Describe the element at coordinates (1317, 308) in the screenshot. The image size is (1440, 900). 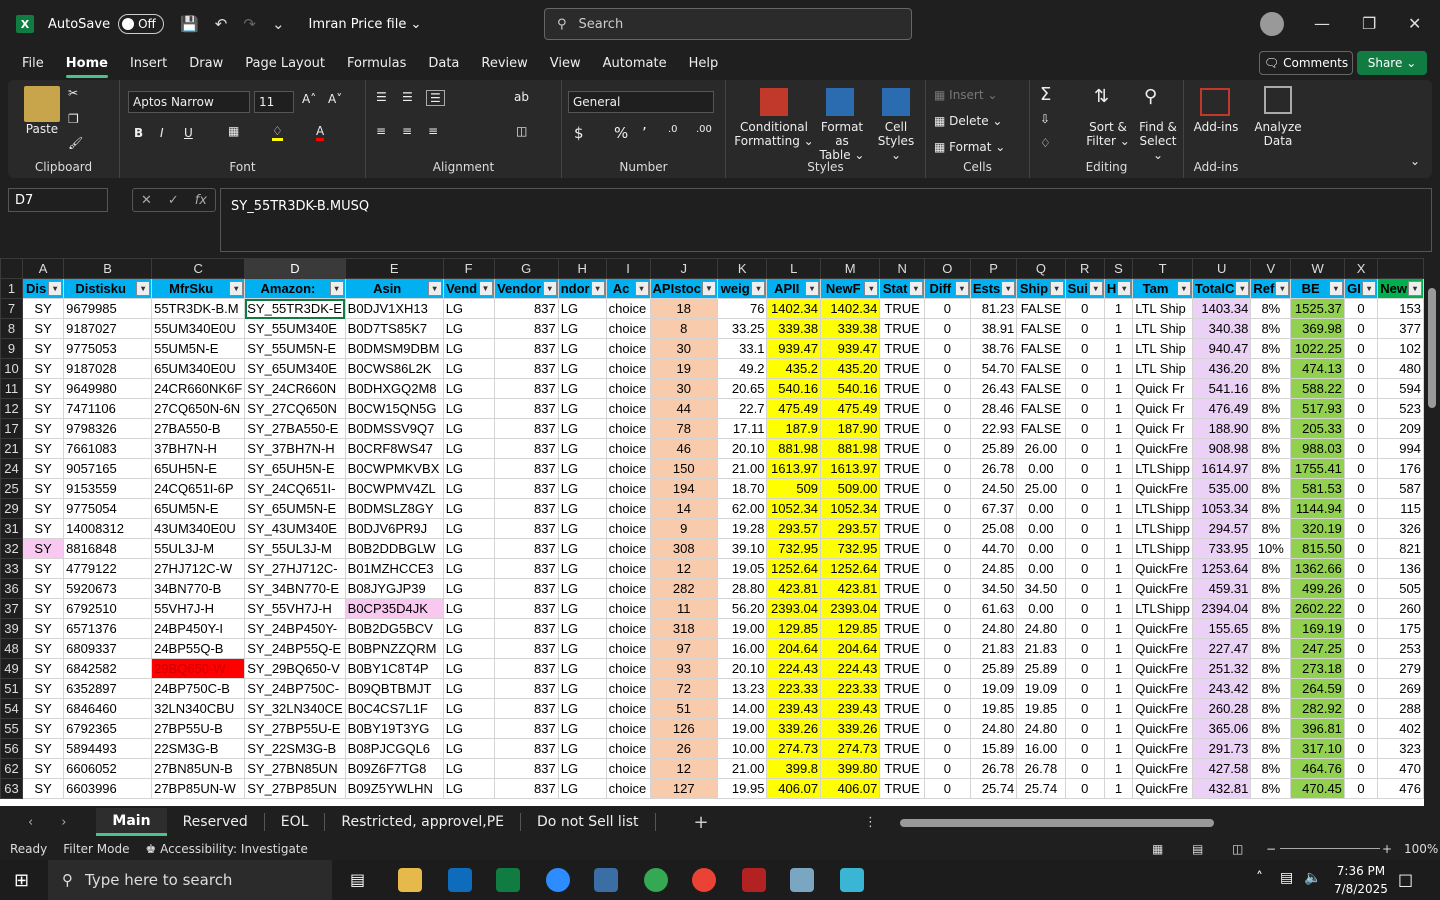
I see `cell: 1525.37` at that location.